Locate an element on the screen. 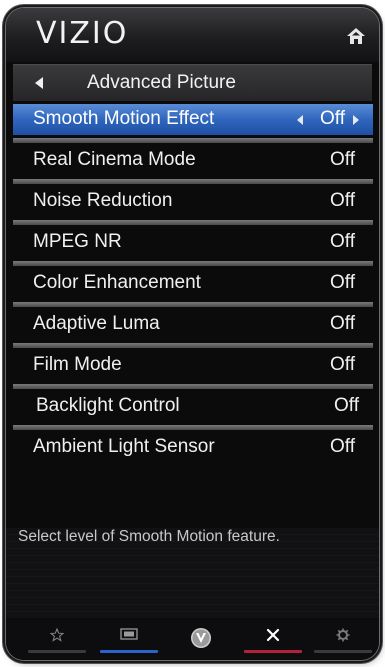  menu-item-label: Smooth Motion Effect is located at coordinates (124, 118).